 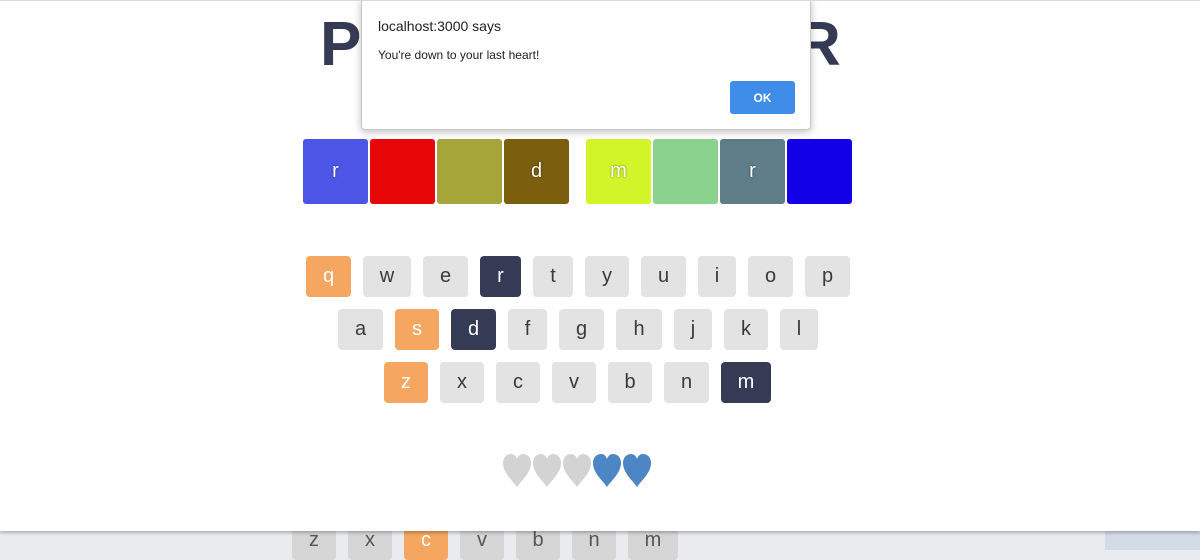 I want to click on key-f: f, so click(x=527, y=329).